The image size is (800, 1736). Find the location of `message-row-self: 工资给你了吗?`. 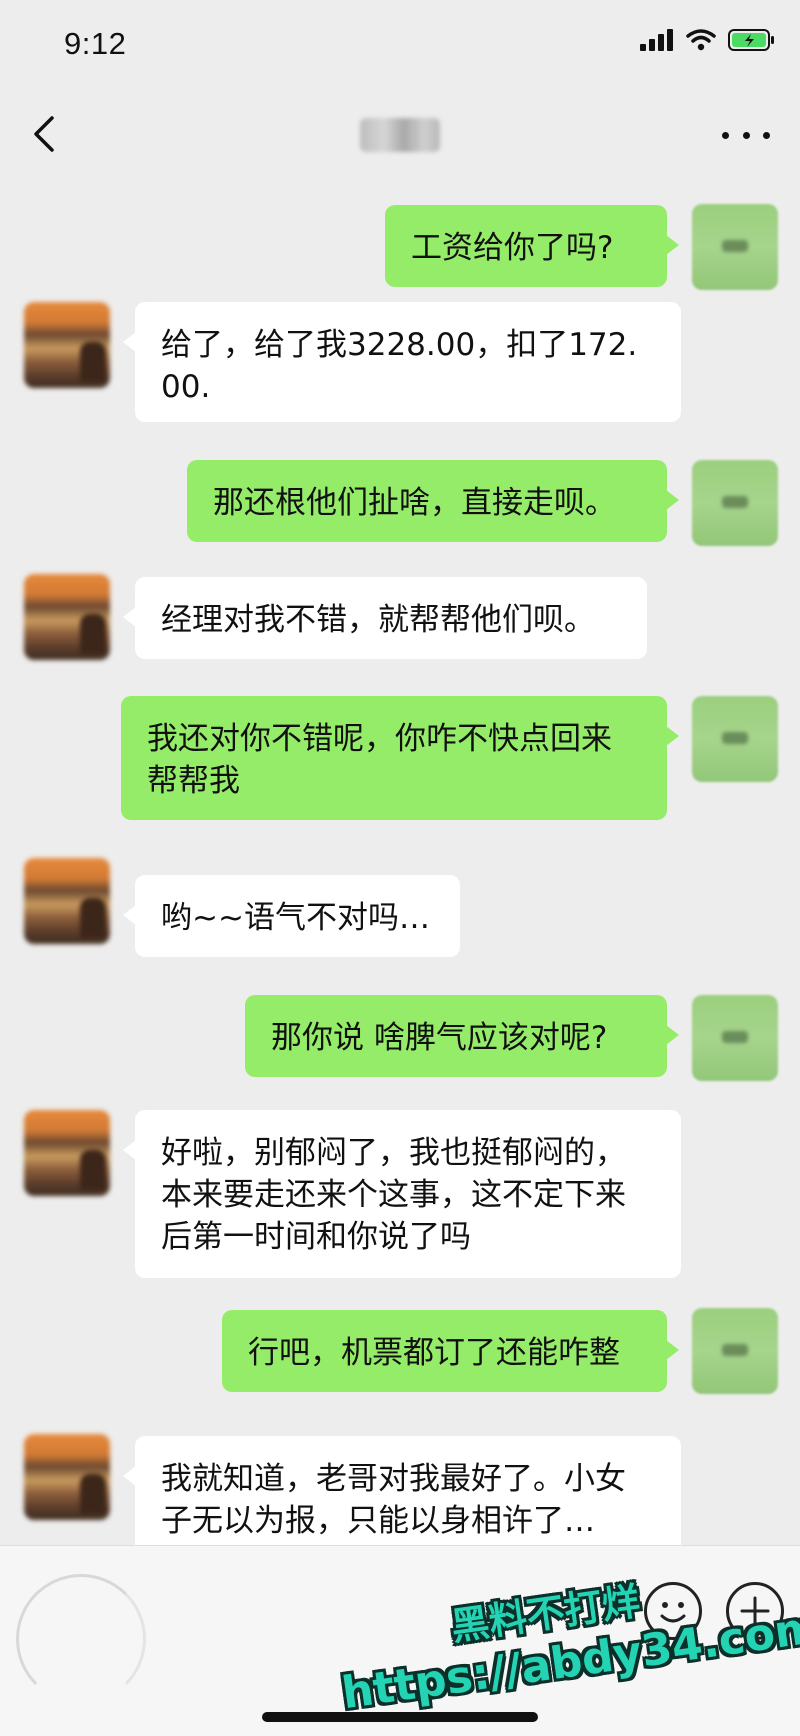

message-row-self: 工资给你了吗? is located at coordinates (400, 235).